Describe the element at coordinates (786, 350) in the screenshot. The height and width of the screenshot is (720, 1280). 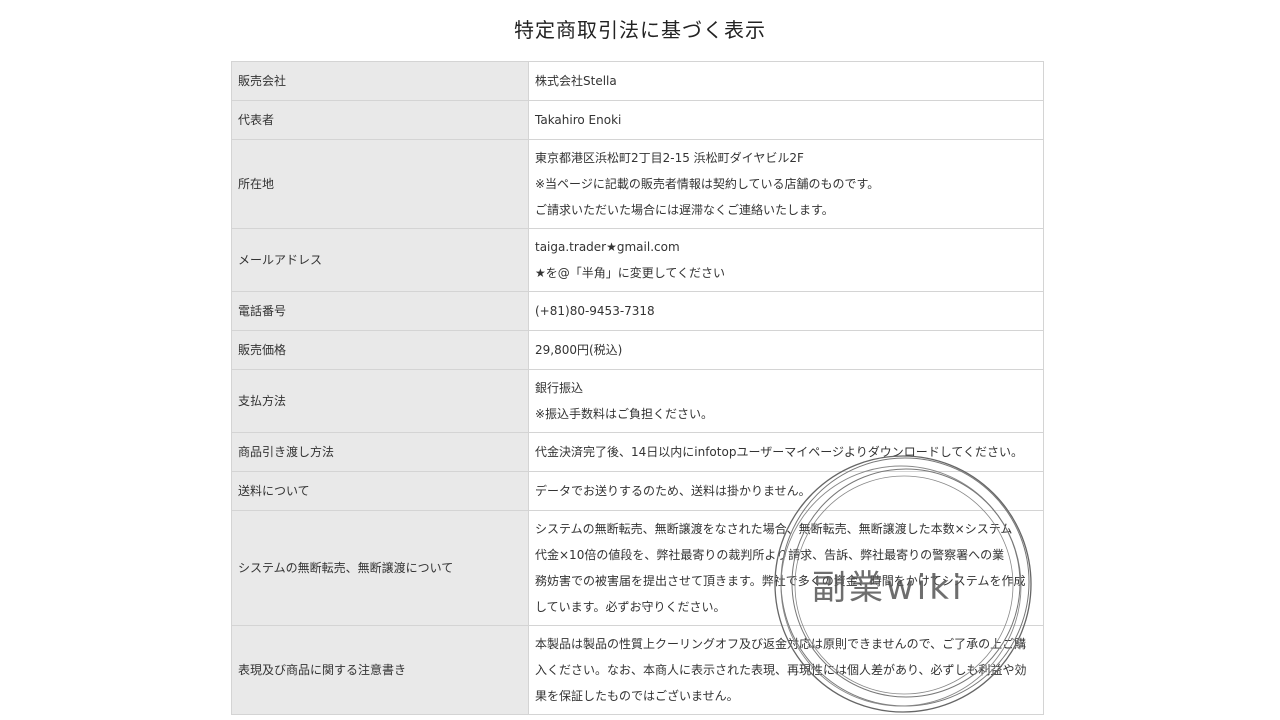
I see `row-value: 29,800円(税込)` at that location.